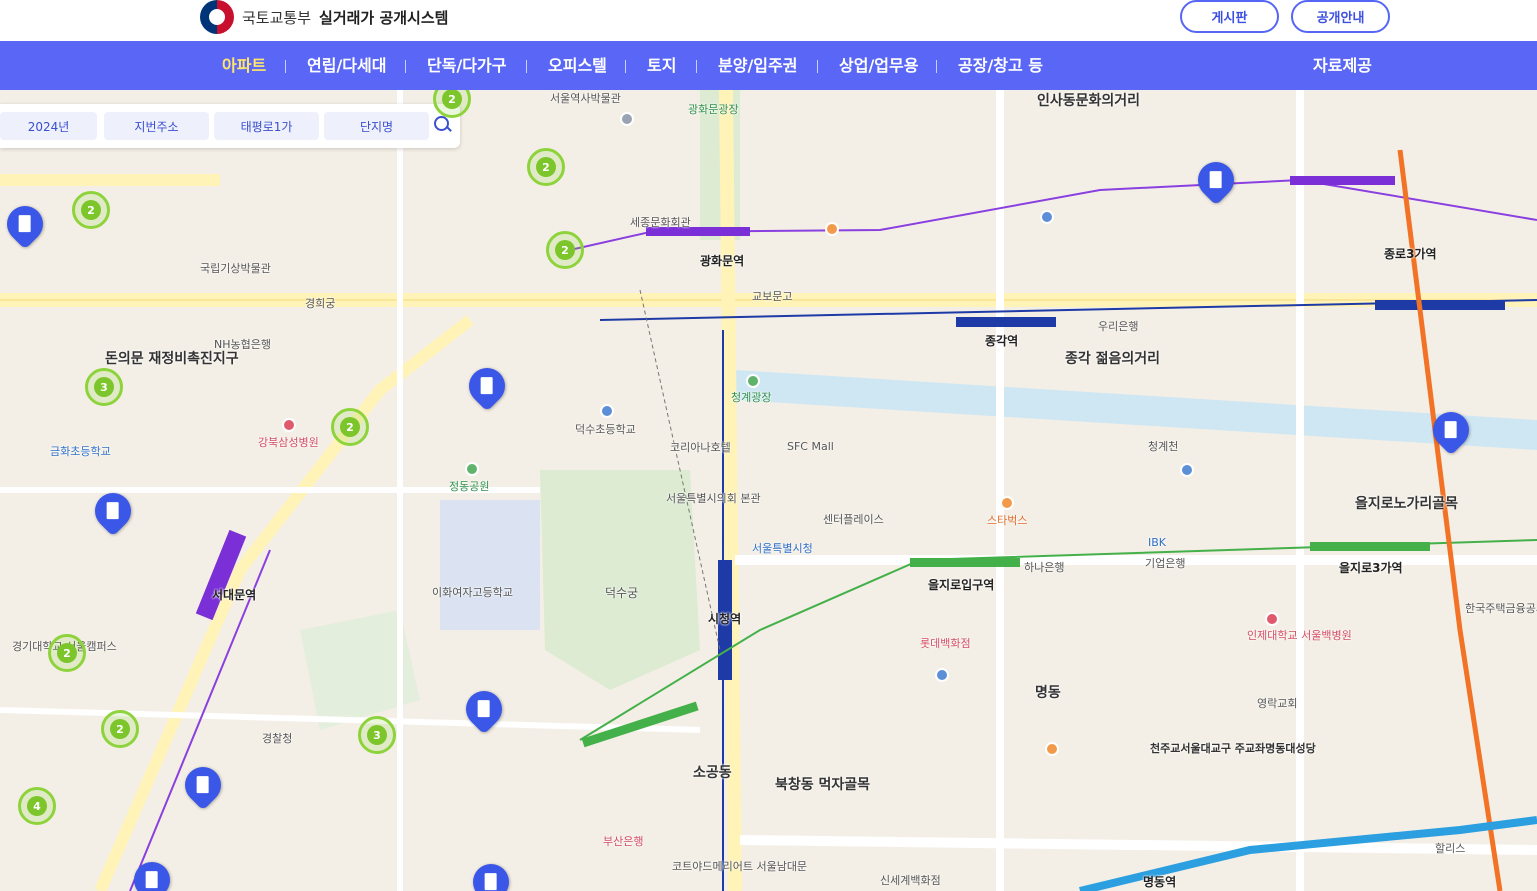  Describe the element at coordinates (1000, 65) in the screenshot. I see `nav-item-factory: 공장/창고 등` at that location.